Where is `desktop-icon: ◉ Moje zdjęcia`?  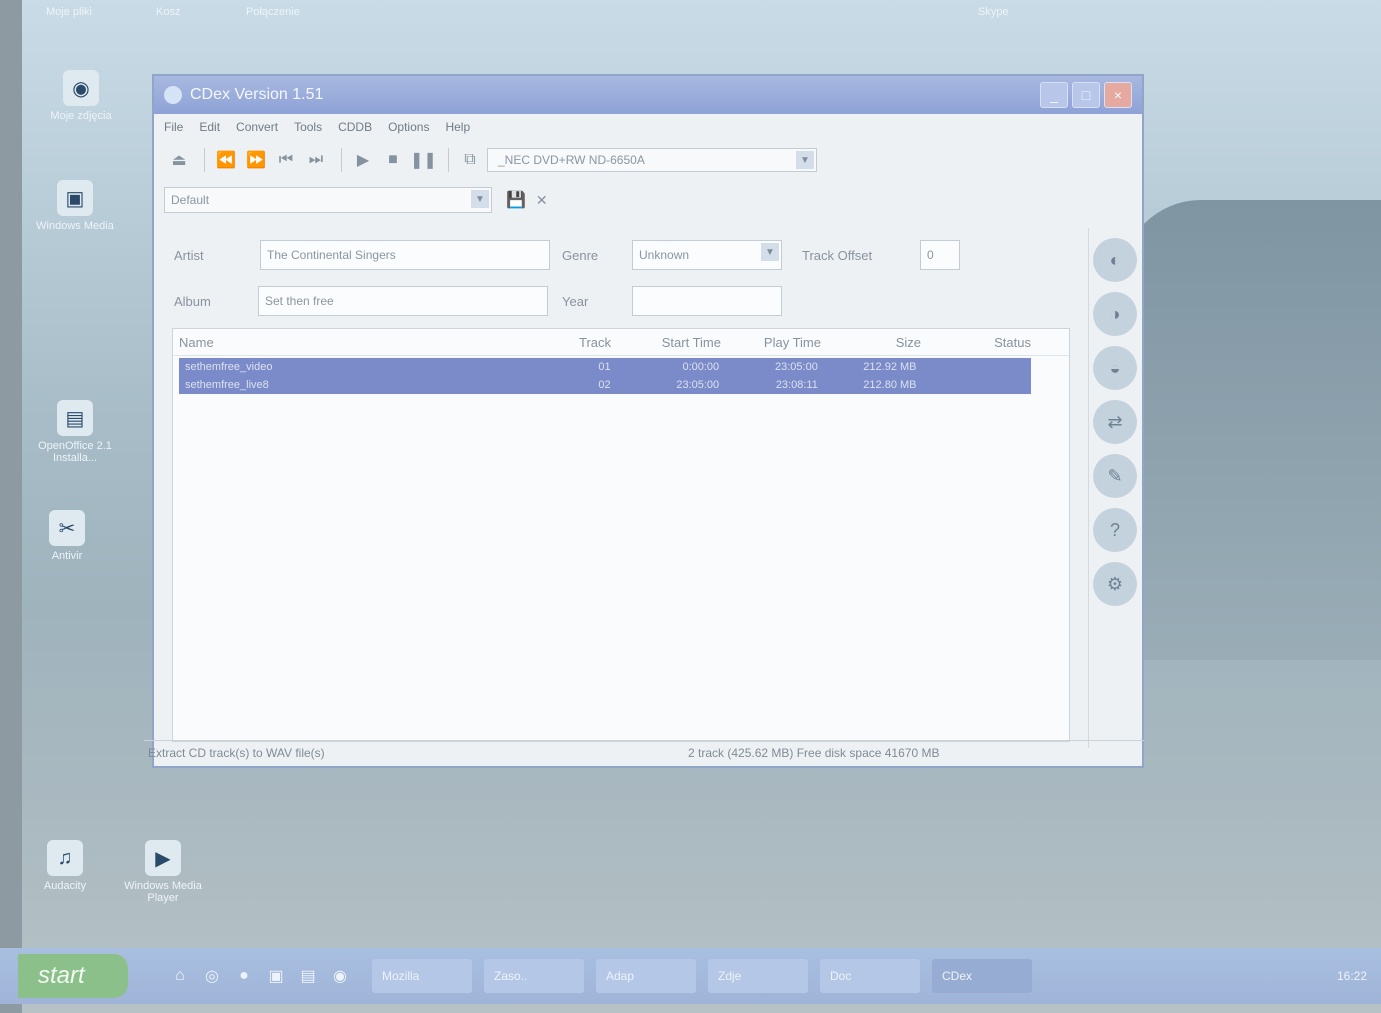 desktop-icon: ◉ Moje zdjęcia is located at coordinates (81, 96).